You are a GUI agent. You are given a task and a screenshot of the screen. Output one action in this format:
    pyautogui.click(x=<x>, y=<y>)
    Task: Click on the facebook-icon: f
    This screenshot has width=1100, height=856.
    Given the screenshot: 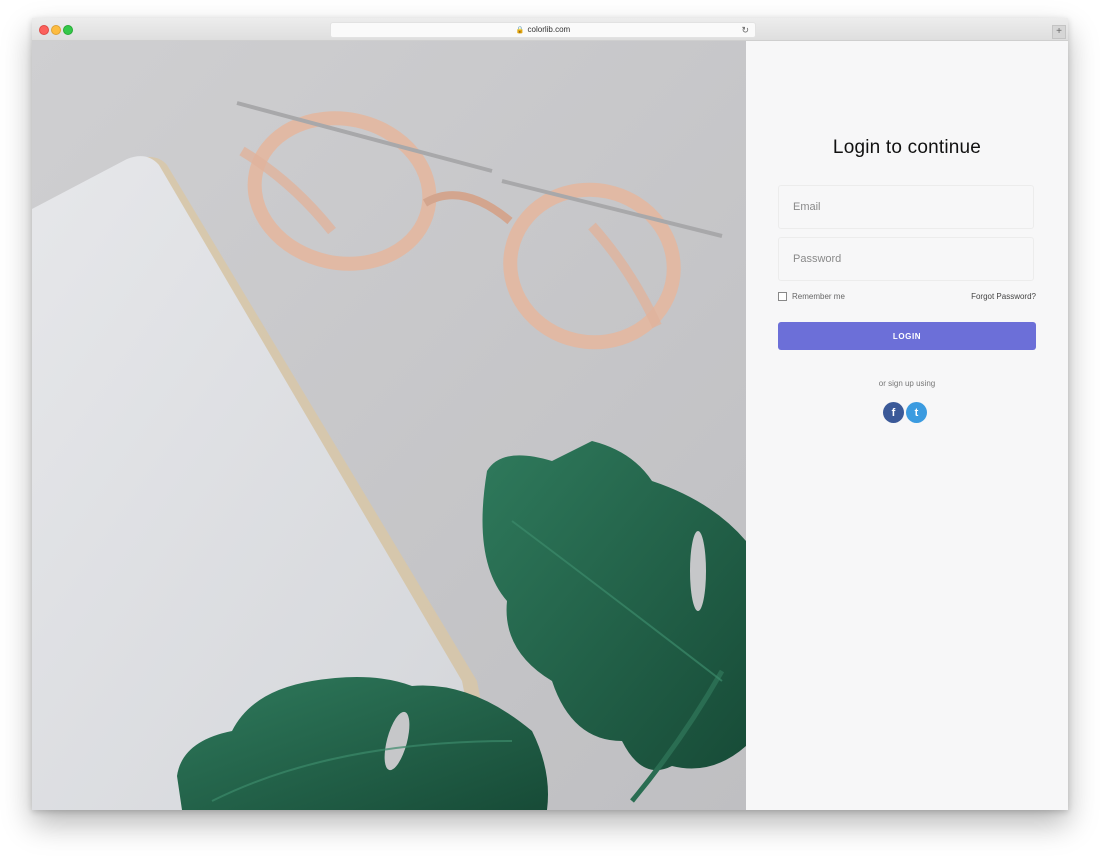 What is the action you would take?
    pyautogui.click(x=893, y=412)
    